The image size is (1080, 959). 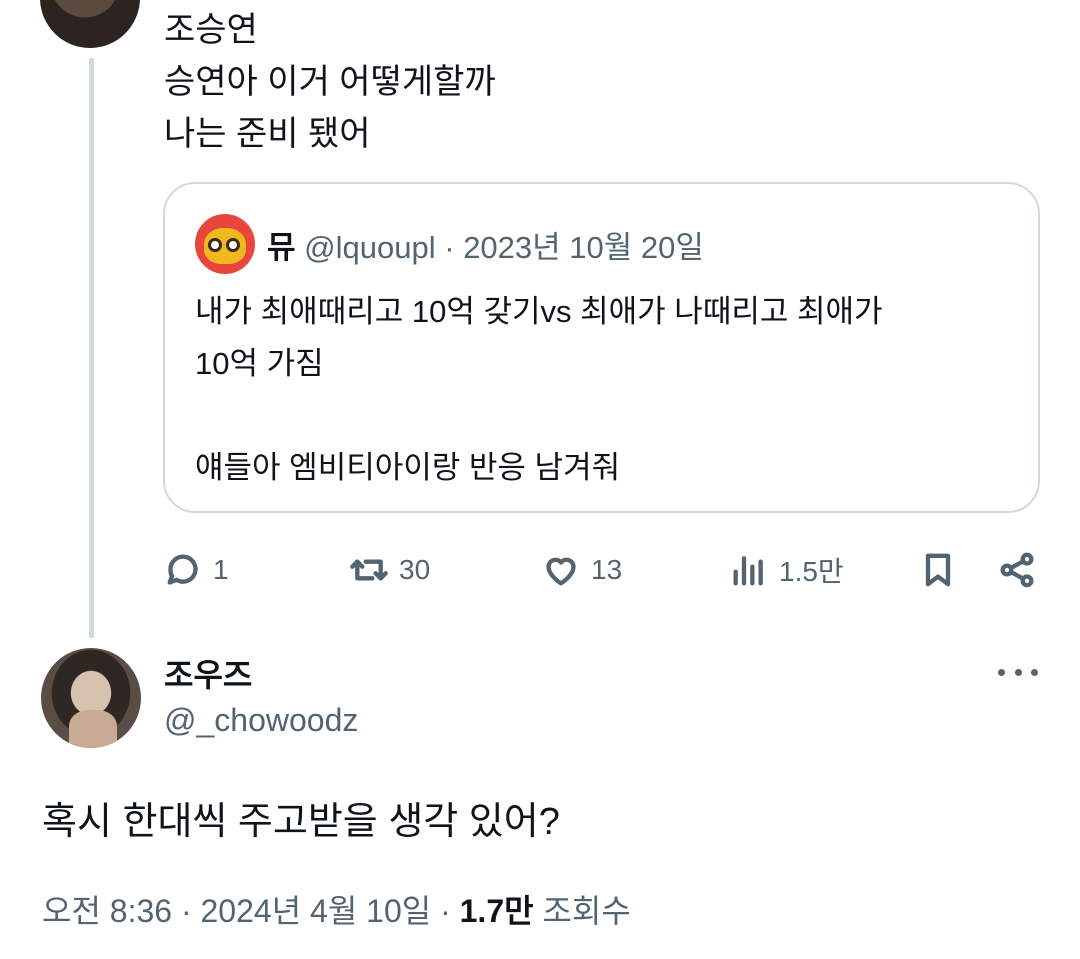 What do you see at coordinates (811, 571) in the screenshot?
I see `views-count-short: 1.5만` at bounding box center [811, 571].